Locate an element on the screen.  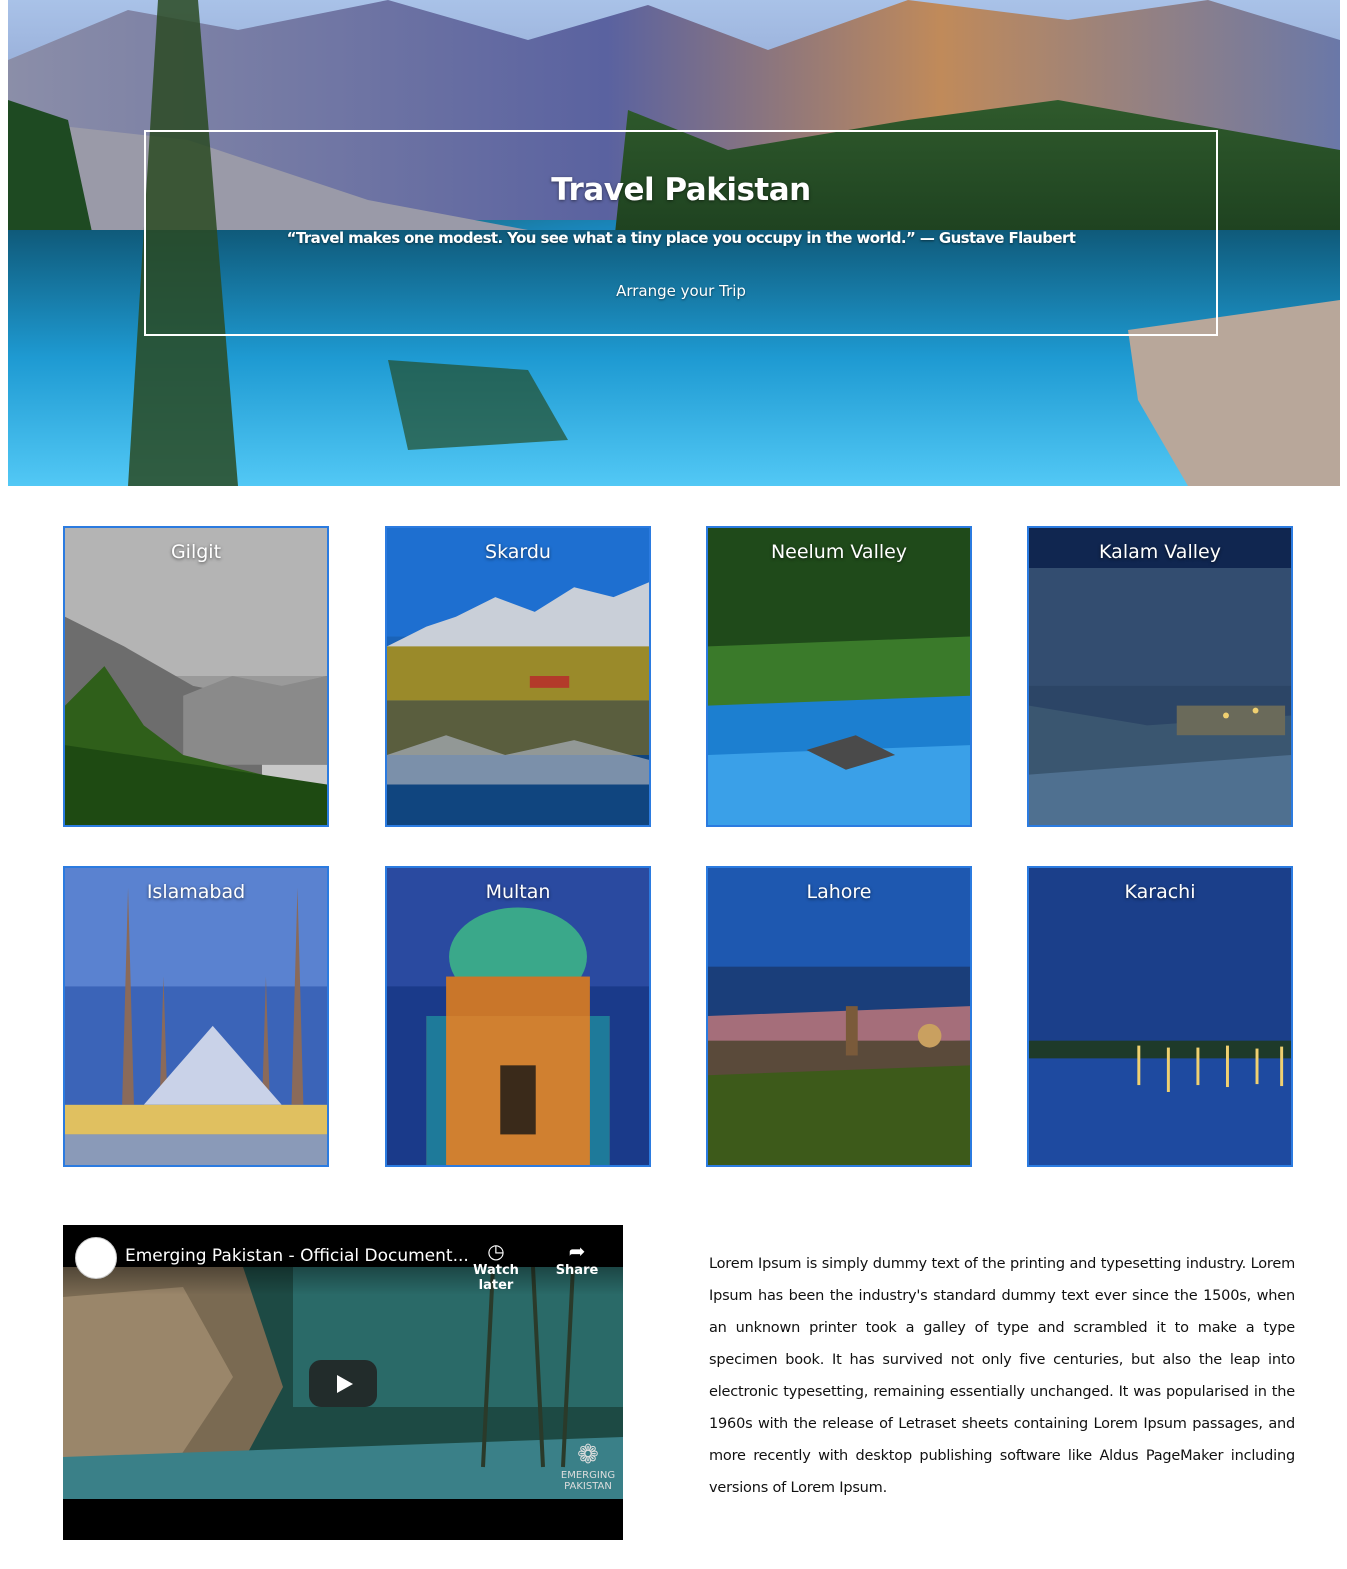
clock-icon: ◷ is located at coordinates (496, 1251).